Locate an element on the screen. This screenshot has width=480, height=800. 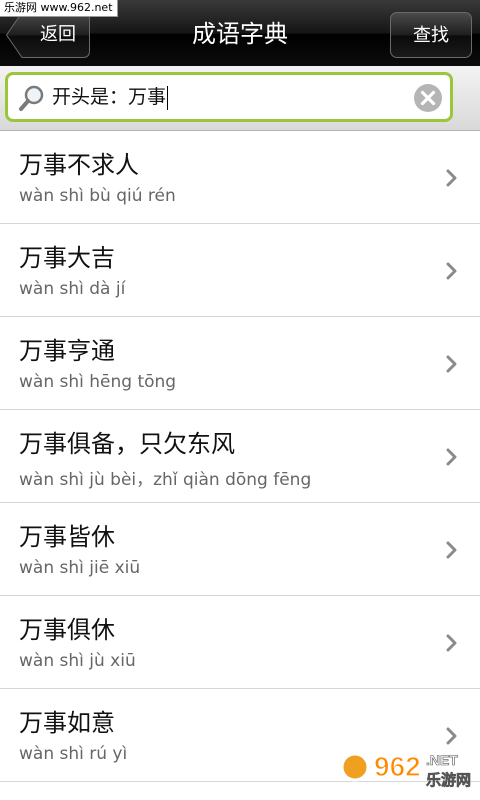
idiom-text: 万事俱休 is located at coordinates (67, 630).